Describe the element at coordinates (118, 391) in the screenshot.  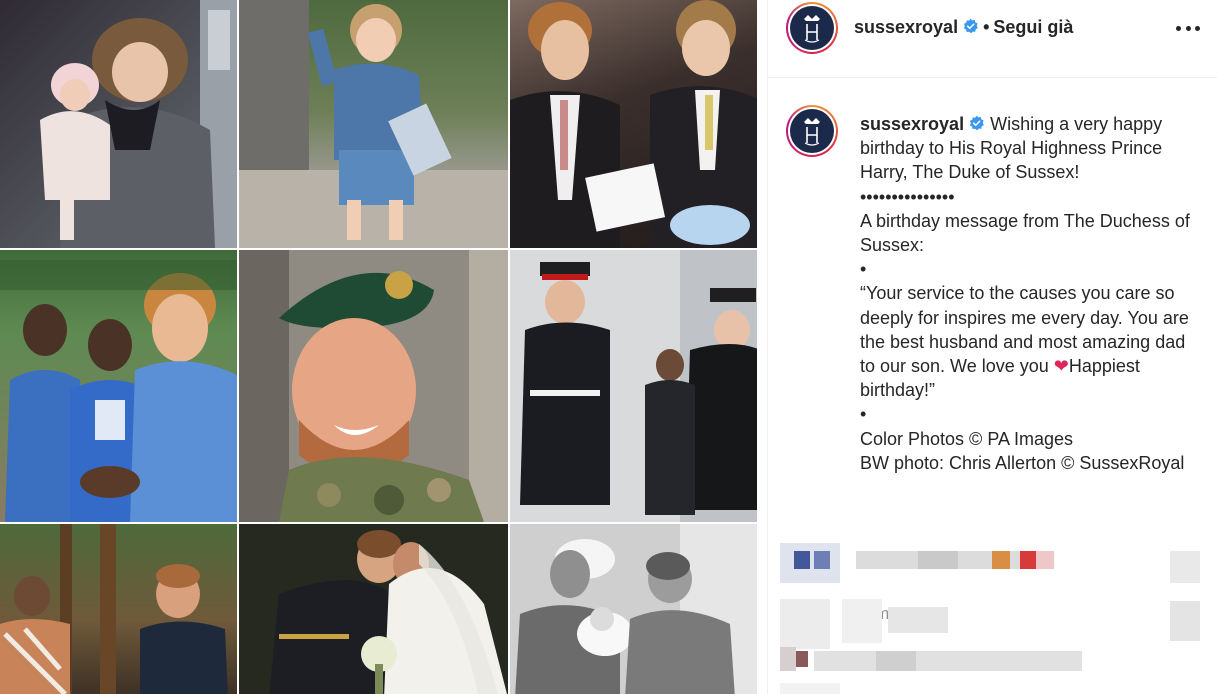
I see `photo-schoolchildren-handshake` at that location.